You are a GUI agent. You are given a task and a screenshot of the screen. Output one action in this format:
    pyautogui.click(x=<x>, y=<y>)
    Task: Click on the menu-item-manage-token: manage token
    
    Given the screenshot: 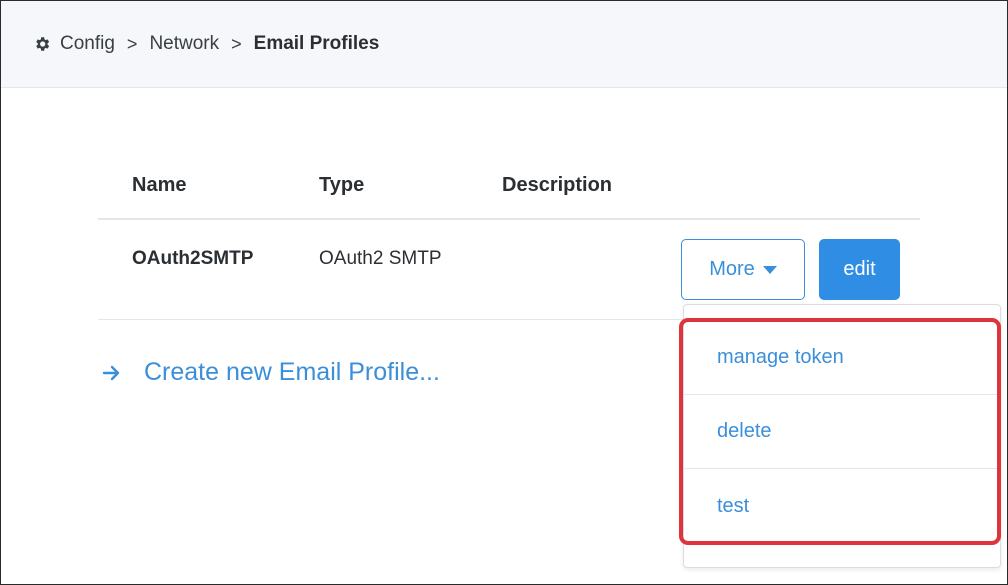 What is the action you would take?
    pyautogui.click(x=842, y=358)
    